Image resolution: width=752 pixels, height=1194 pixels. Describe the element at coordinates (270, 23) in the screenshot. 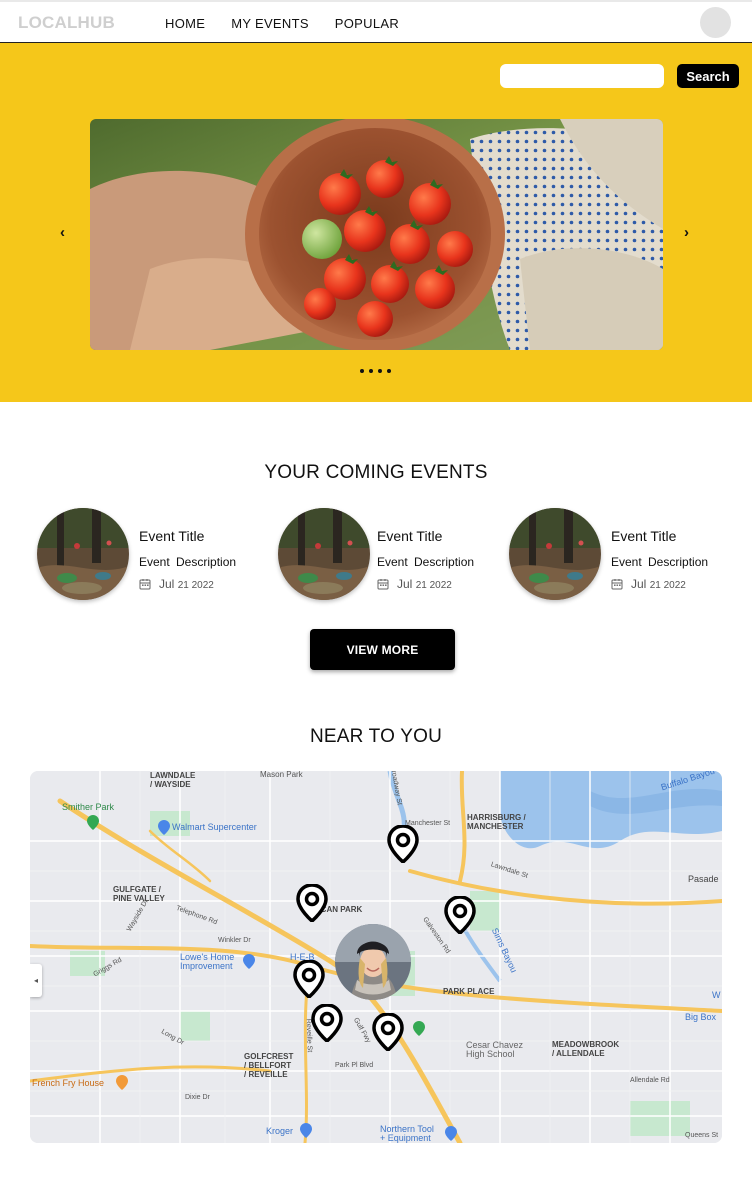

I see `nav-my-events: MY EVENTS` at that location.